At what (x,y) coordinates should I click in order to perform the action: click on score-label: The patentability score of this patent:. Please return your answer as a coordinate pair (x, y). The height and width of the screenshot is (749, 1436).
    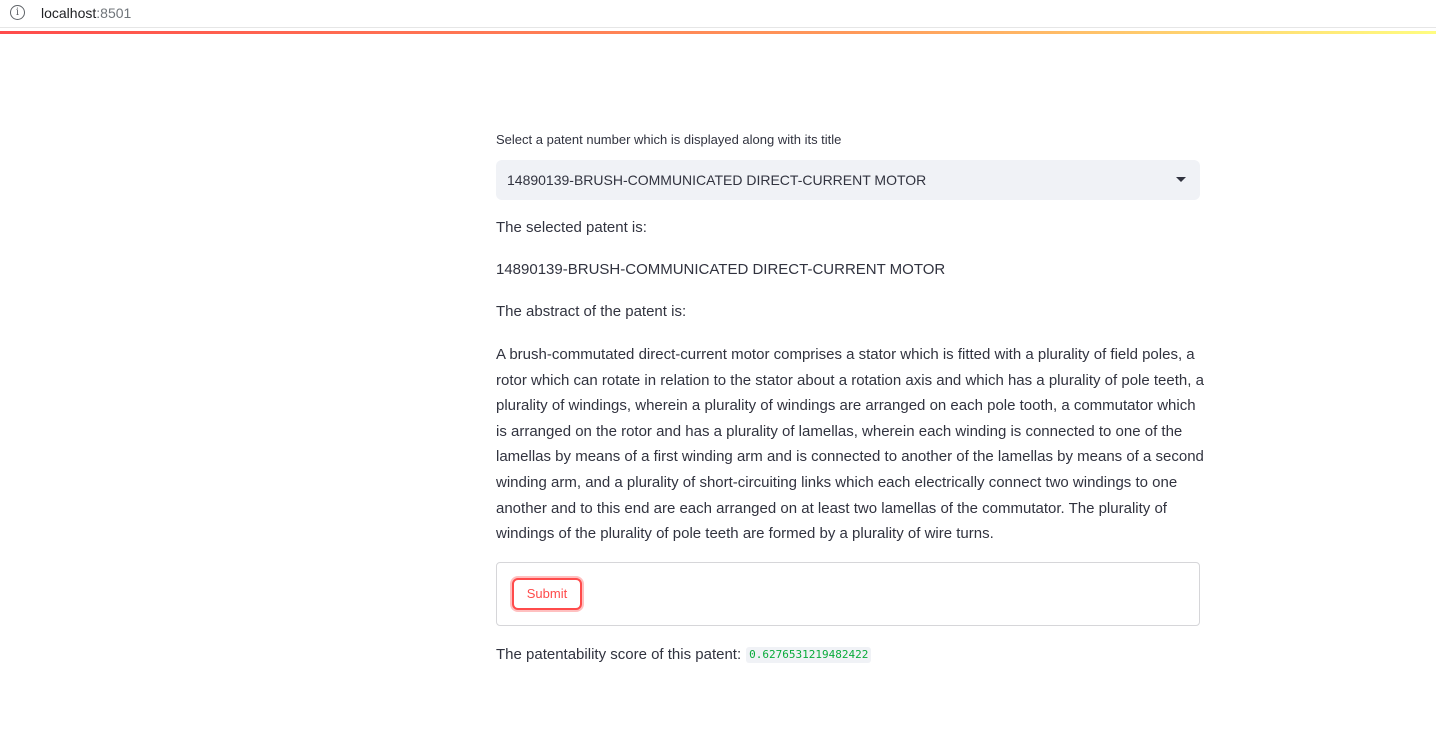
    Looking at the image, I should click on (619, 654).